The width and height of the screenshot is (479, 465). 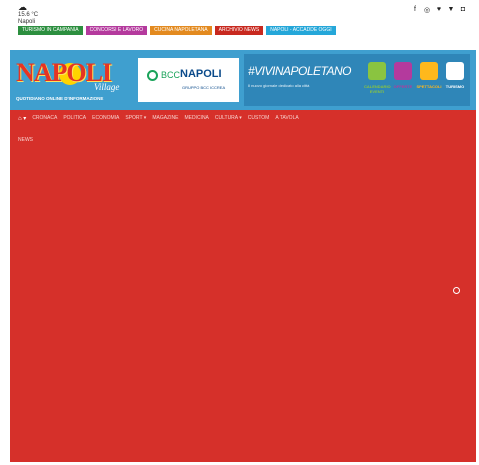 I want to click on logo-tagline: QUOTIDIANO ONLINE D'INFORMAZIONE, so click(x=60, y=98).